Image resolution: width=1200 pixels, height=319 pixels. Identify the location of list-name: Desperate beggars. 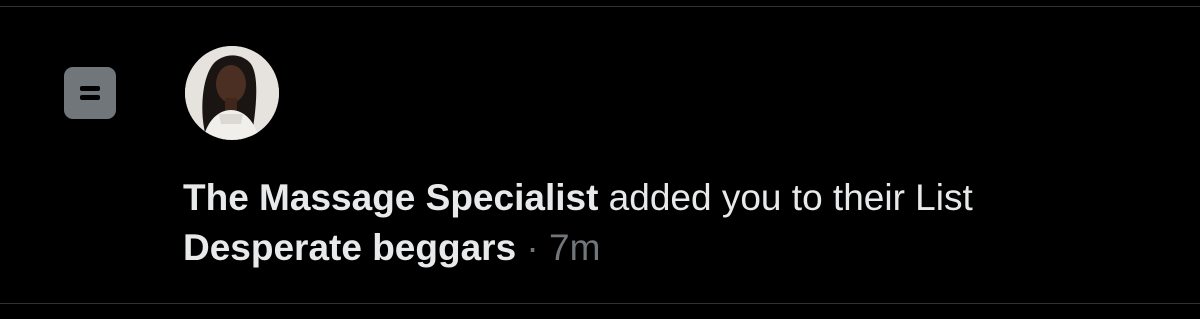
(349, 247).